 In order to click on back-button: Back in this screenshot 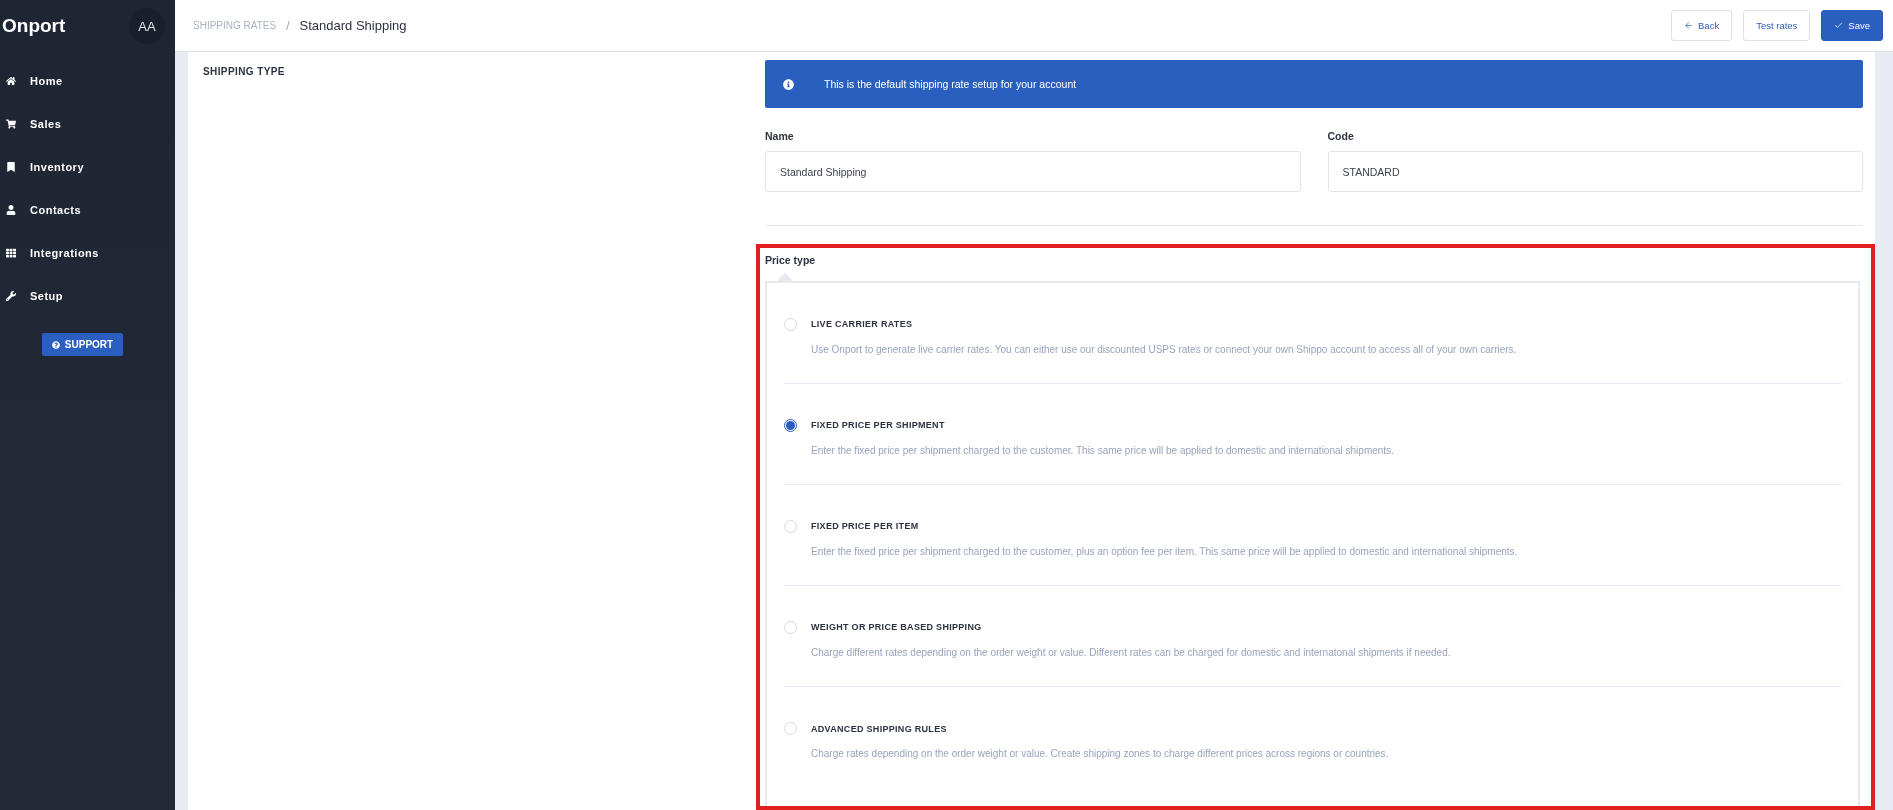, I will do `click(1702, 25)`.